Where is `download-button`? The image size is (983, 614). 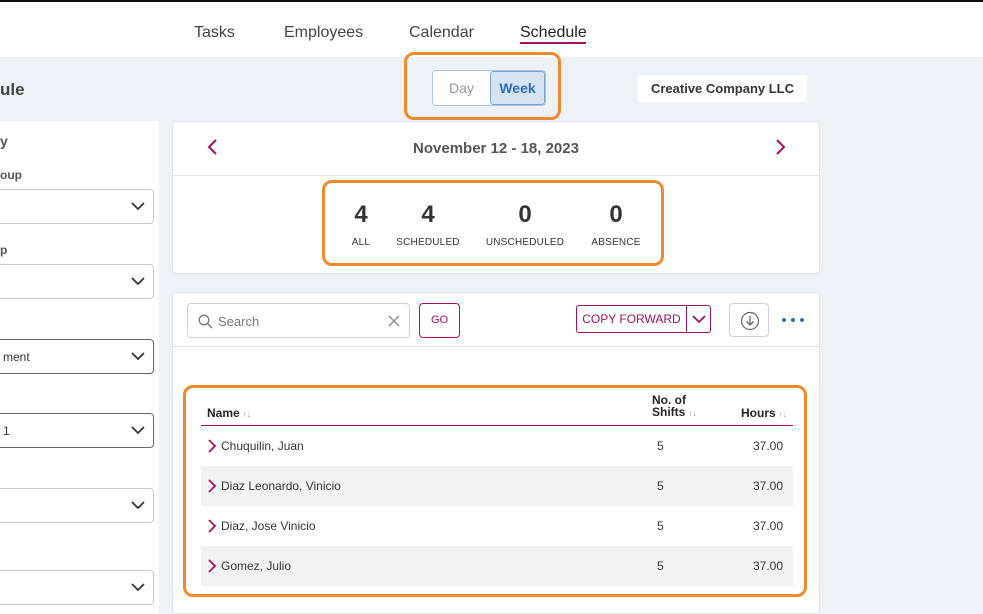 download-button is located at coordinates (749, 320).